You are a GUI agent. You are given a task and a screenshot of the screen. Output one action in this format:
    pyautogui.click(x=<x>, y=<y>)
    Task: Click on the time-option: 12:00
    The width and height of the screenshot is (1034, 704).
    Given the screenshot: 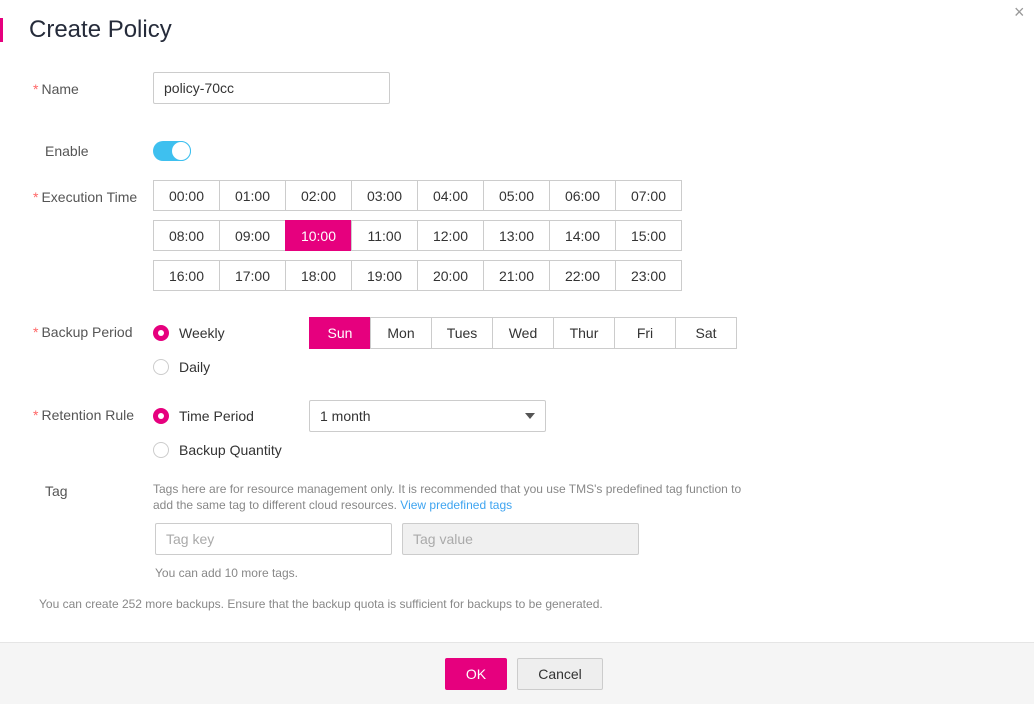 What is the action you would take?
    pyautogui.click(x=450, y=235)
    